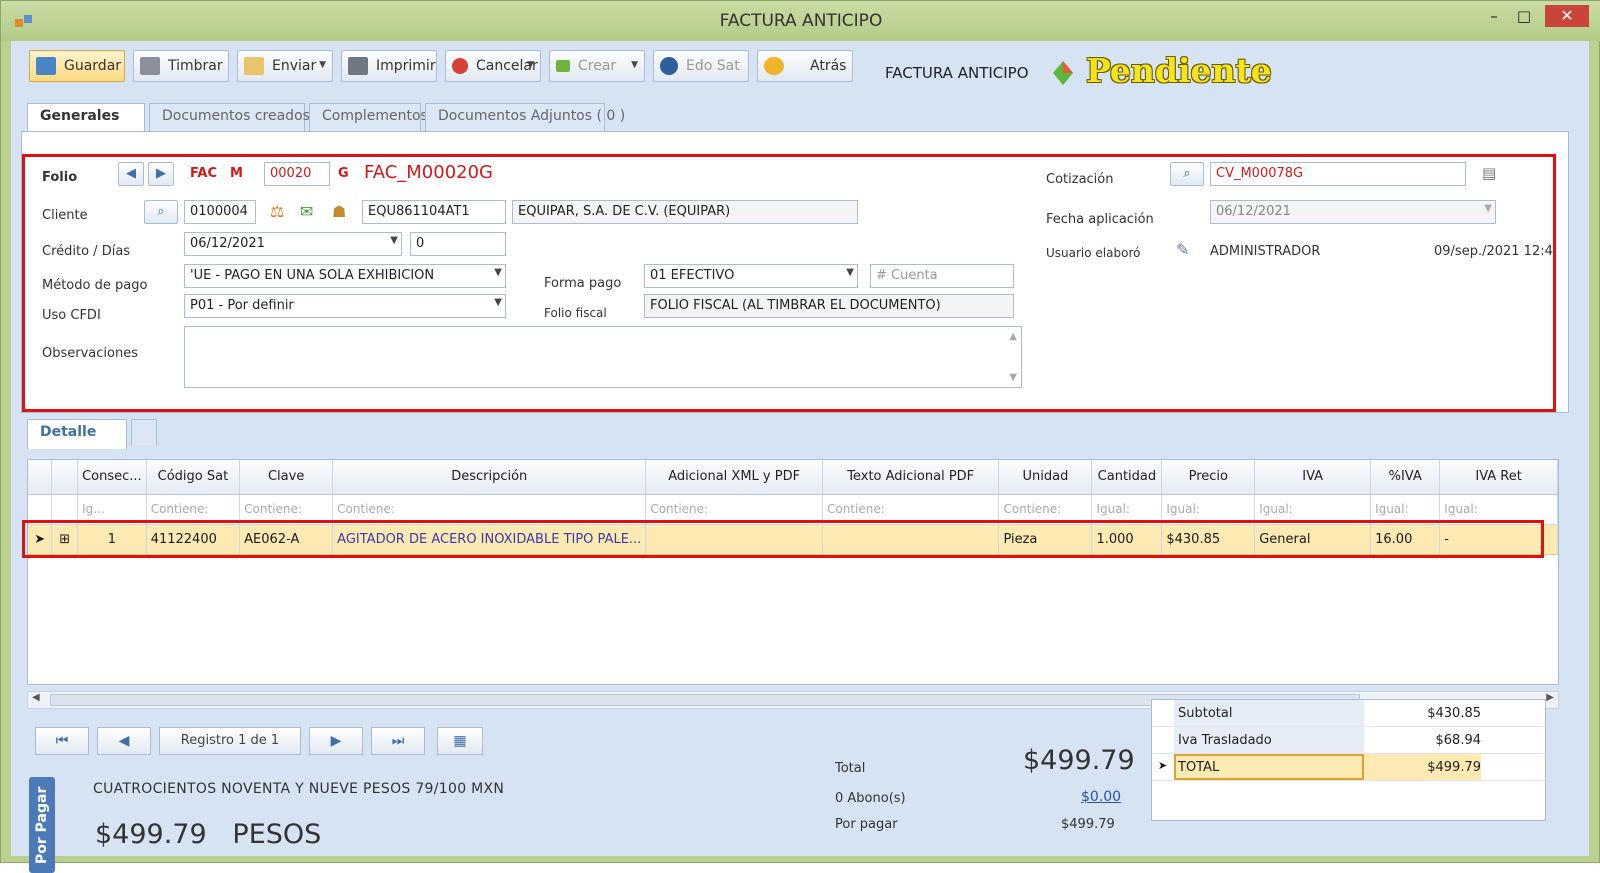 This screenshot has height=873, width=1600. What do you see at coordinates (525, 117) in the screenshot?
I see `tab-documentos-adjuntos: Documentos Adjuntos ( 0 )` at bounding box center [525, 117].